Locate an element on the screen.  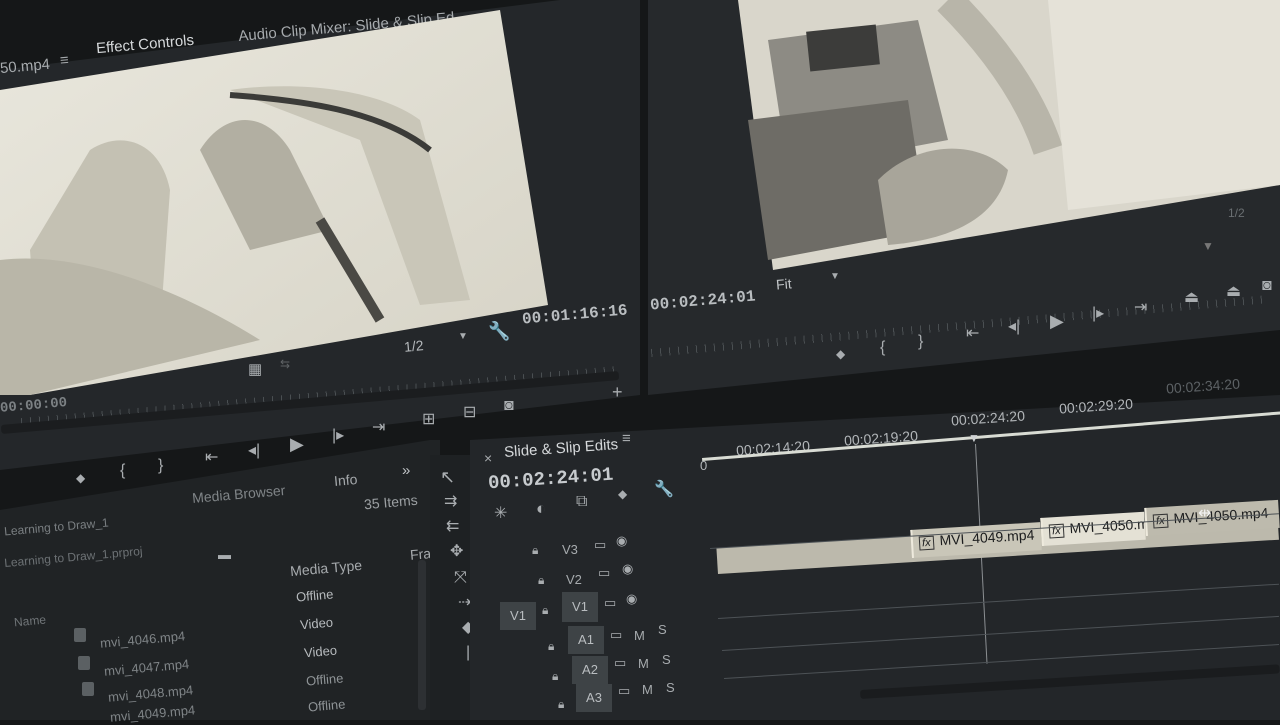
overwrite-icon: ⊟ is located at coordinates (469, 413).